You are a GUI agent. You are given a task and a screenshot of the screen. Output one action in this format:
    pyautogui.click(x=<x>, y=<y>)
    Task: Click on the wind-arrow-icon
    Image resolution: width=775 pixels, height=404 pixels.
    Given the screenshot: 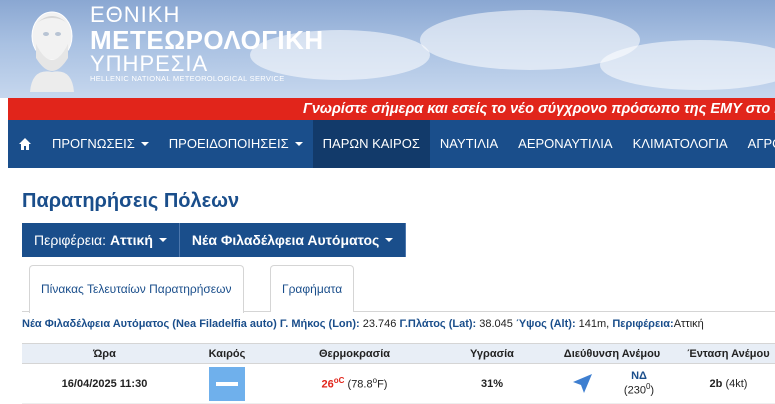 What is the action you would take?
    pyautogui.click(x=582, y=383)
    